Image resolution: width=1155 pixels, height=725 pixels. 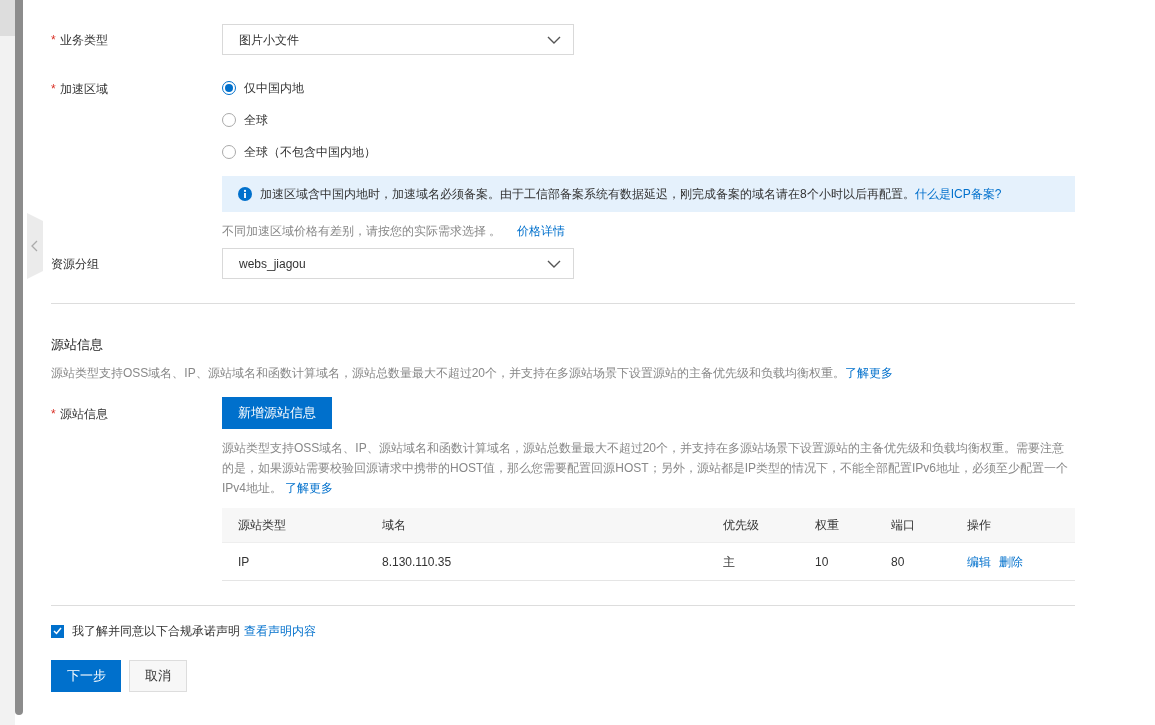 What do you see at coordinates (86, 676) in the screenshot?
I see `next-button: 下一步` at bounding box center [86, 676].